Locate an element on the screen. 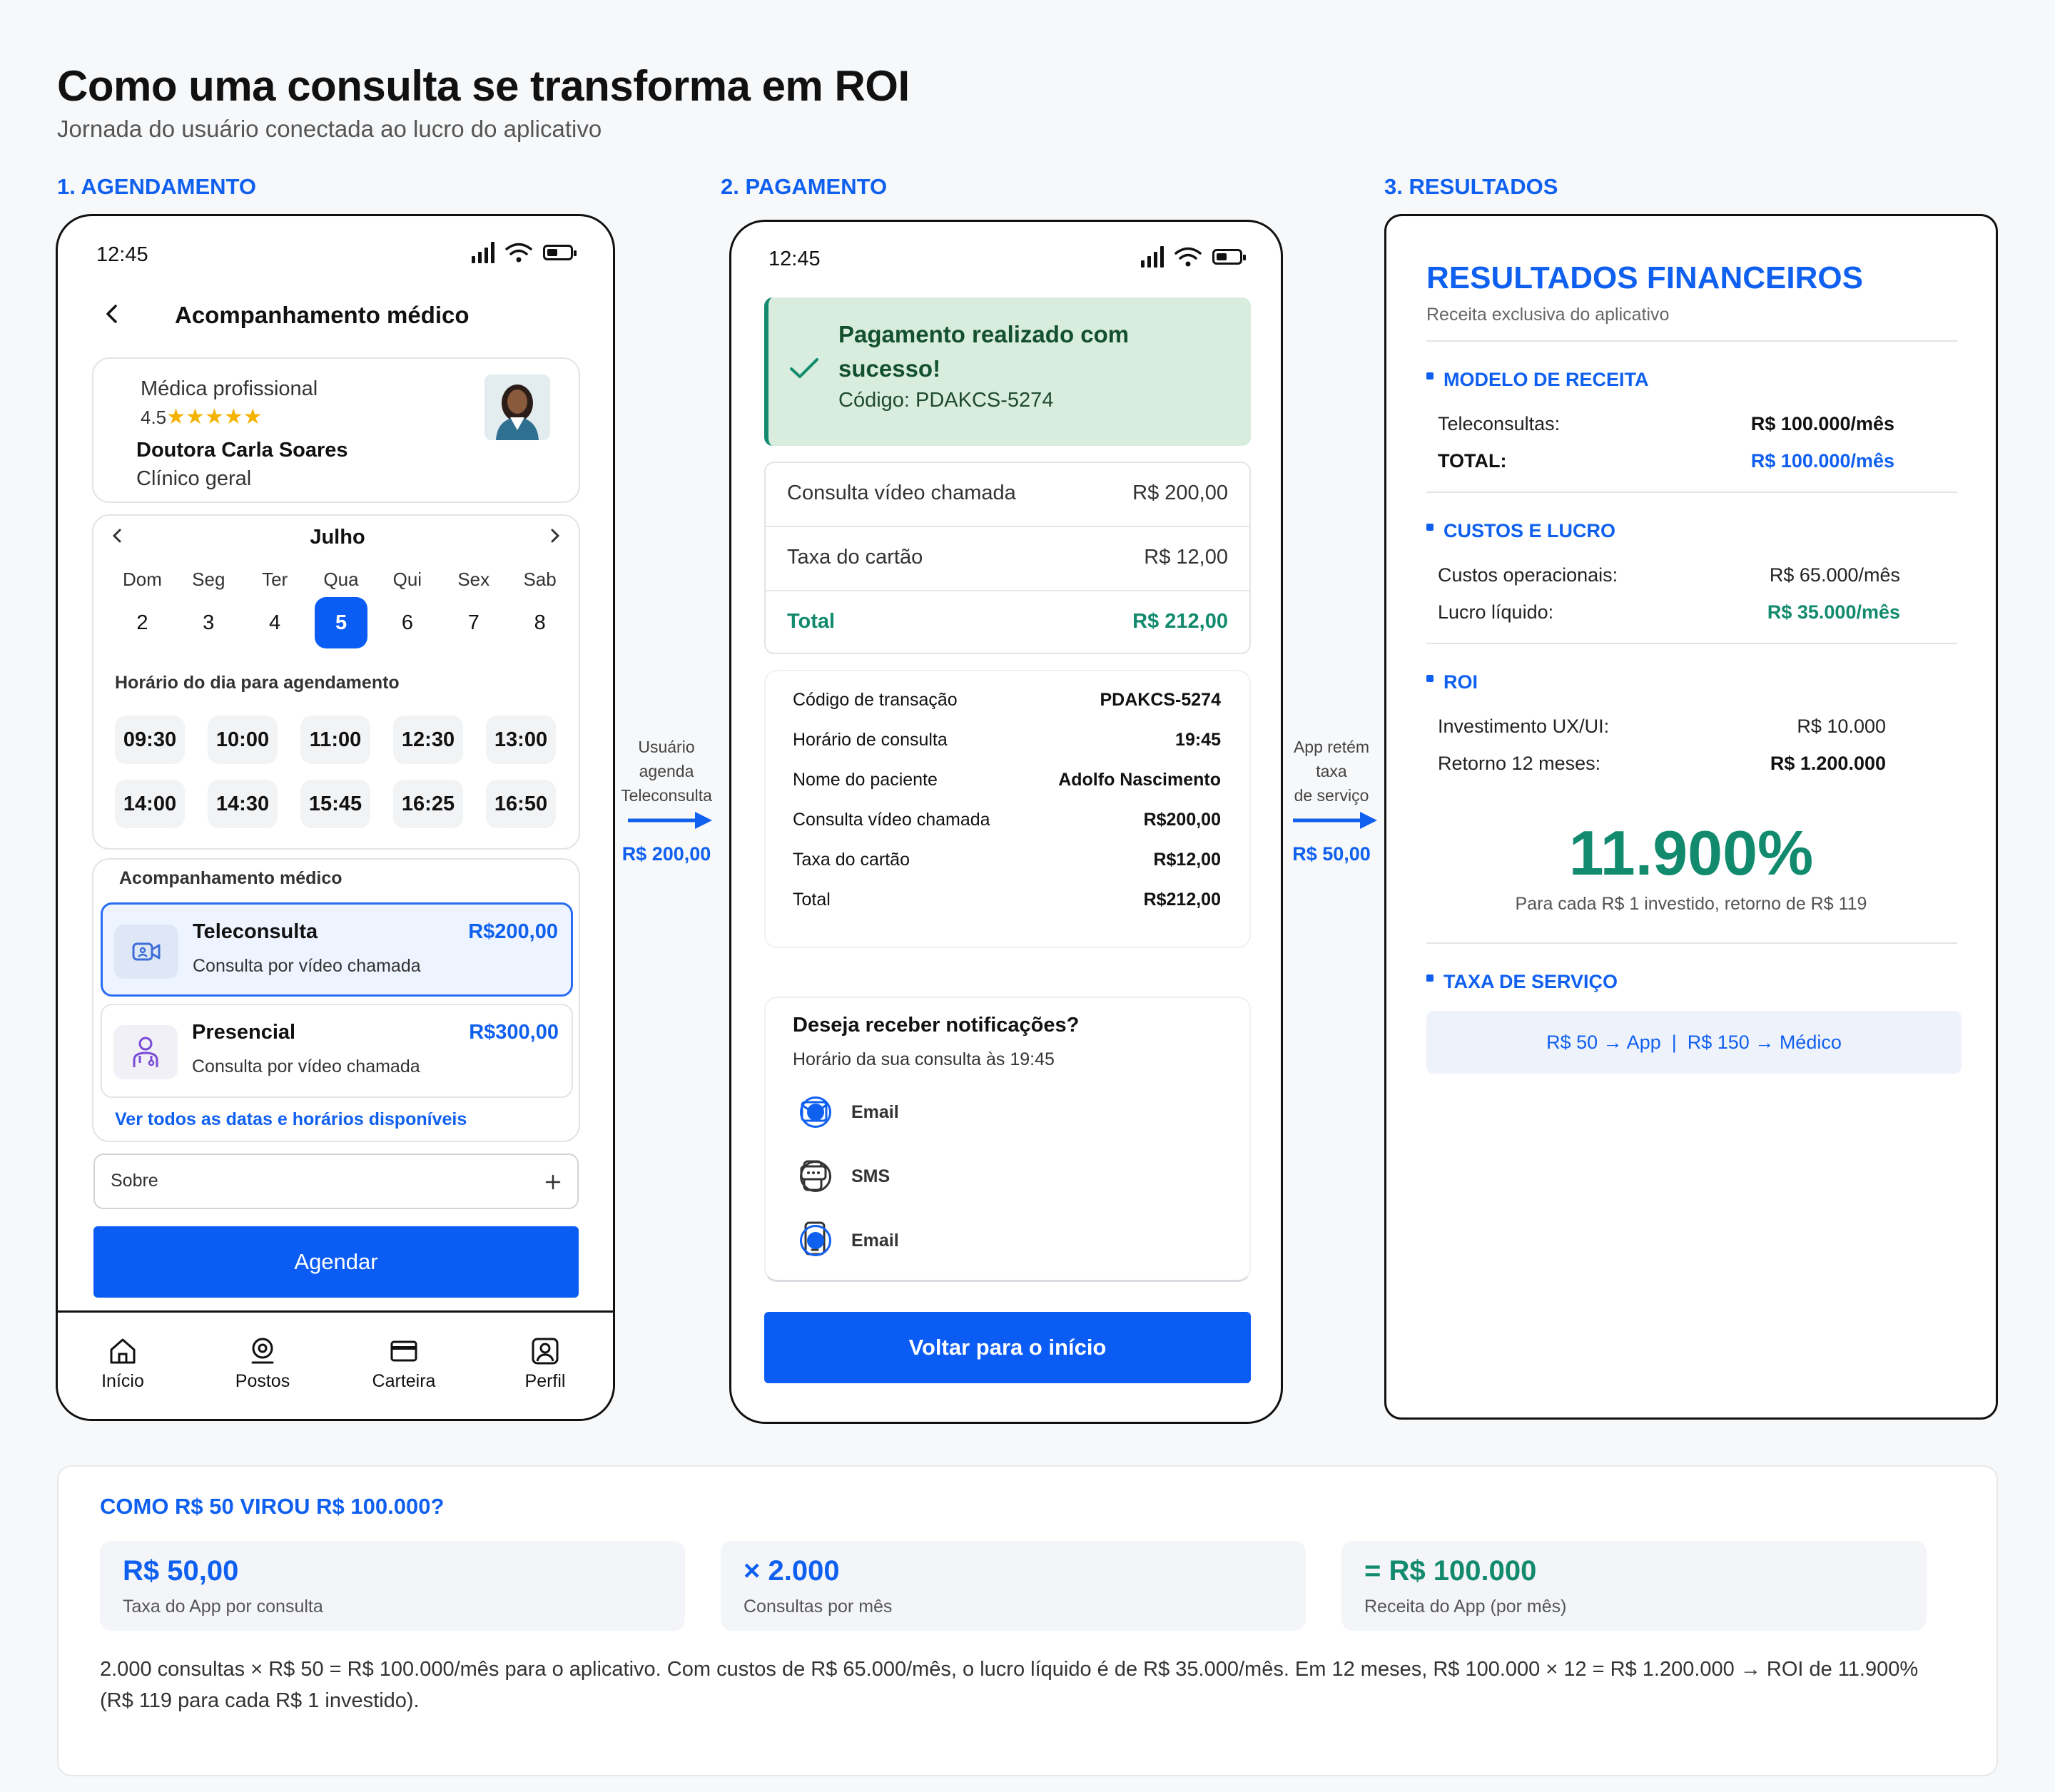  calendar-date: 7 is located at coordinates (474, 622).